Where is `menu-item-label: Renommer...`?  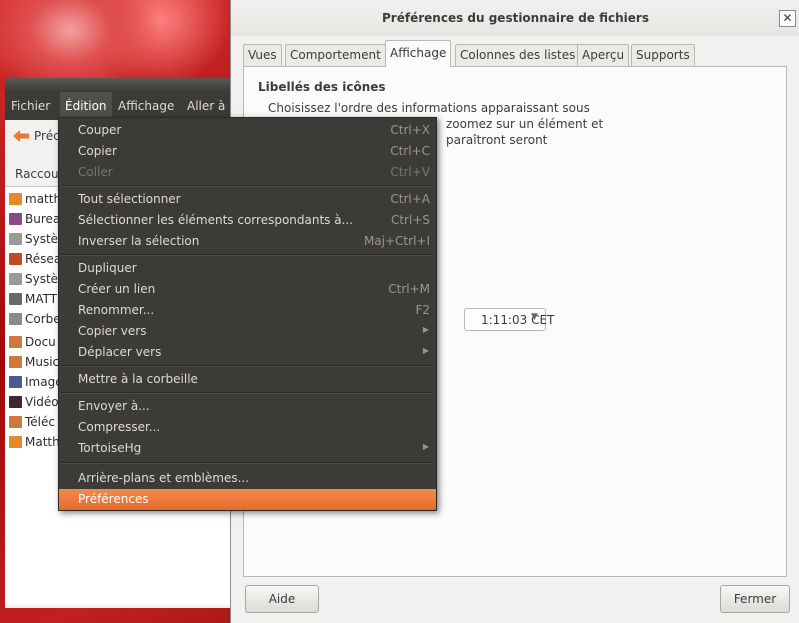
menu-item-label: Renommer... is located at coordinates (116, 310).